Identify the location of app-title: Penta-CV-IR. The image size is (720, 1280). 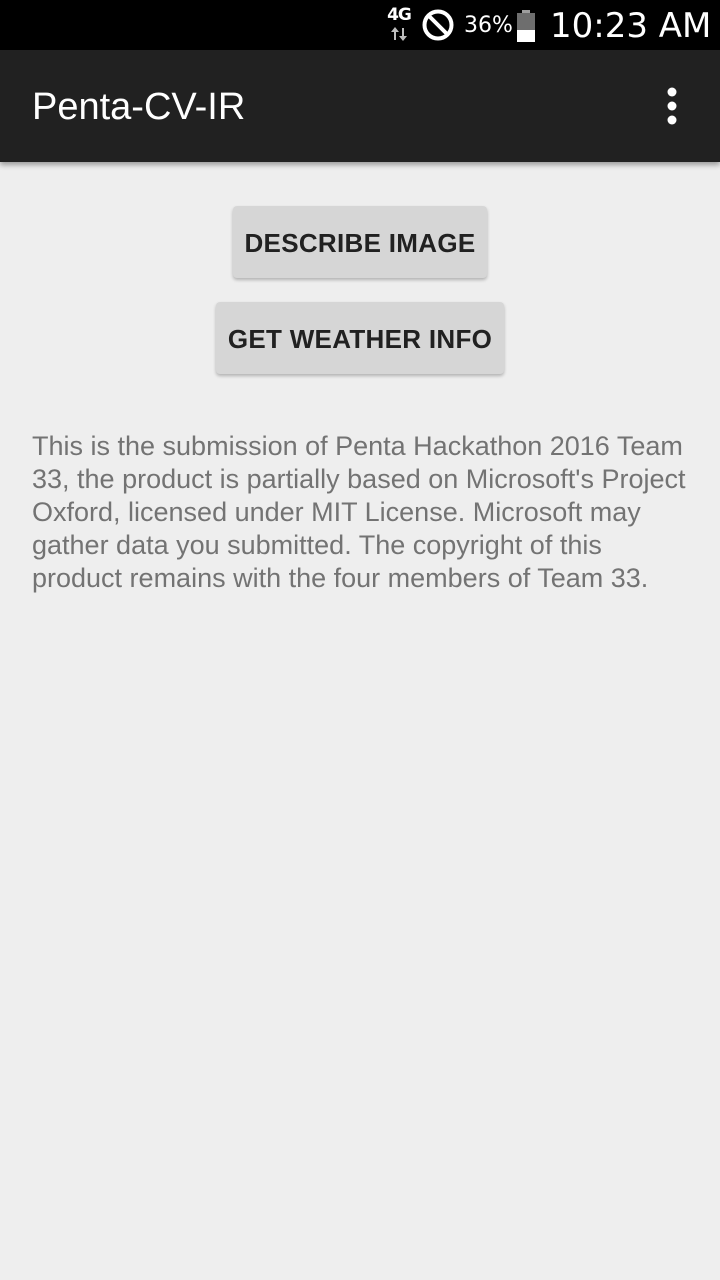
(139, 107).